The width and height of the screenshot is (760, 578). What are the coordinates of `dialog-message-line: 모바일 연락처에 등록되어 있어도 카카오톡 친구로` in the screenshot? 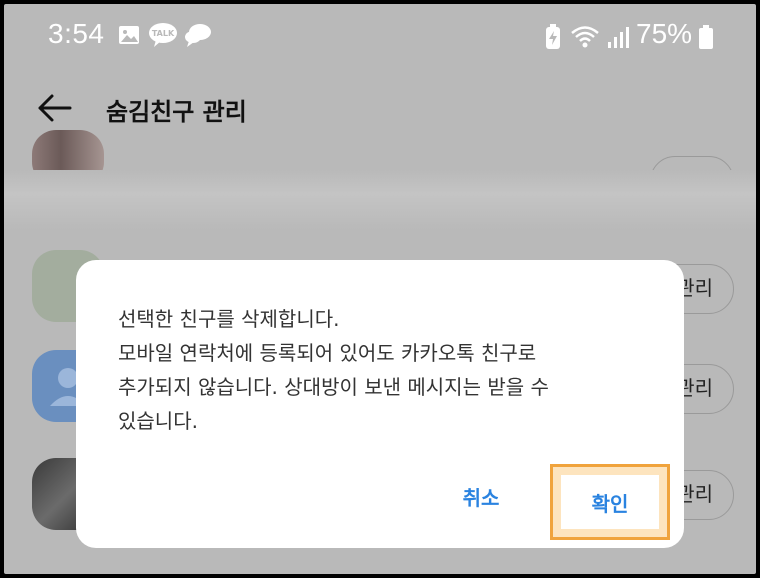 It's located at (327, 353).